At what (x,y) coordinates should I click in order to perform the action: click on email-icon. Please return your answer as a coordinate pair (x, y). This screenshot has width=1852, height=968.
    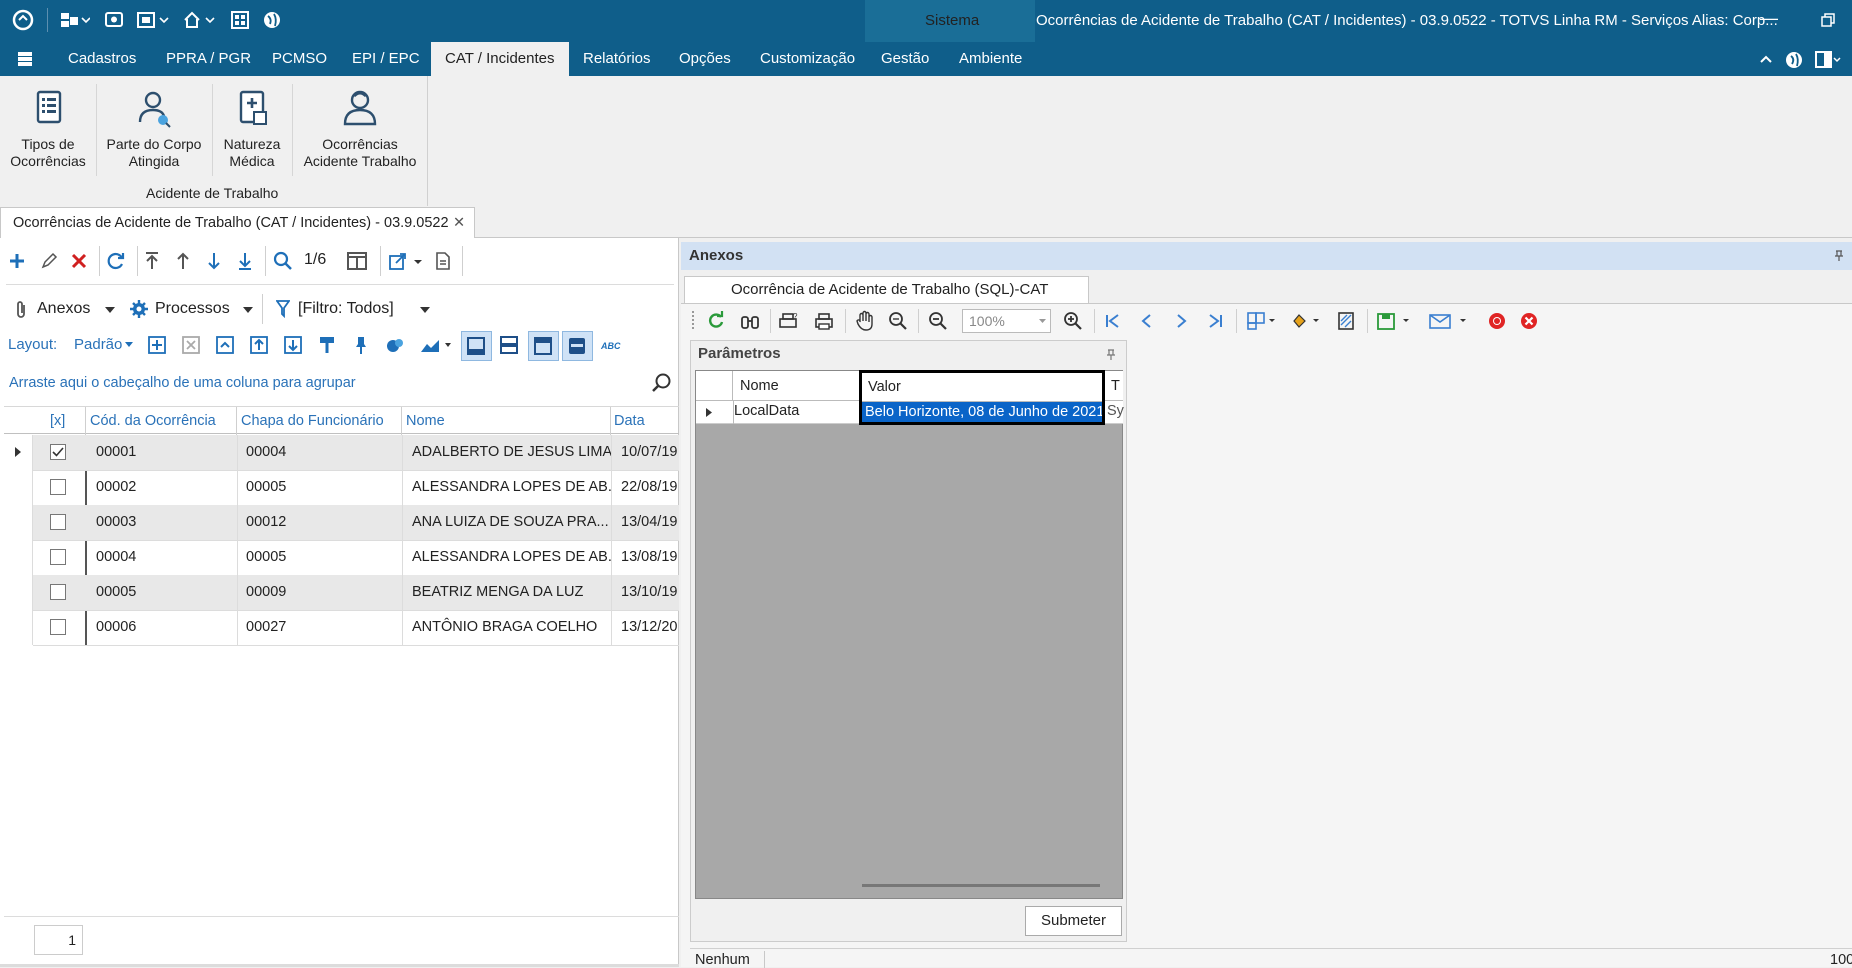
    Looking at the image, I should click on (1448, 321).